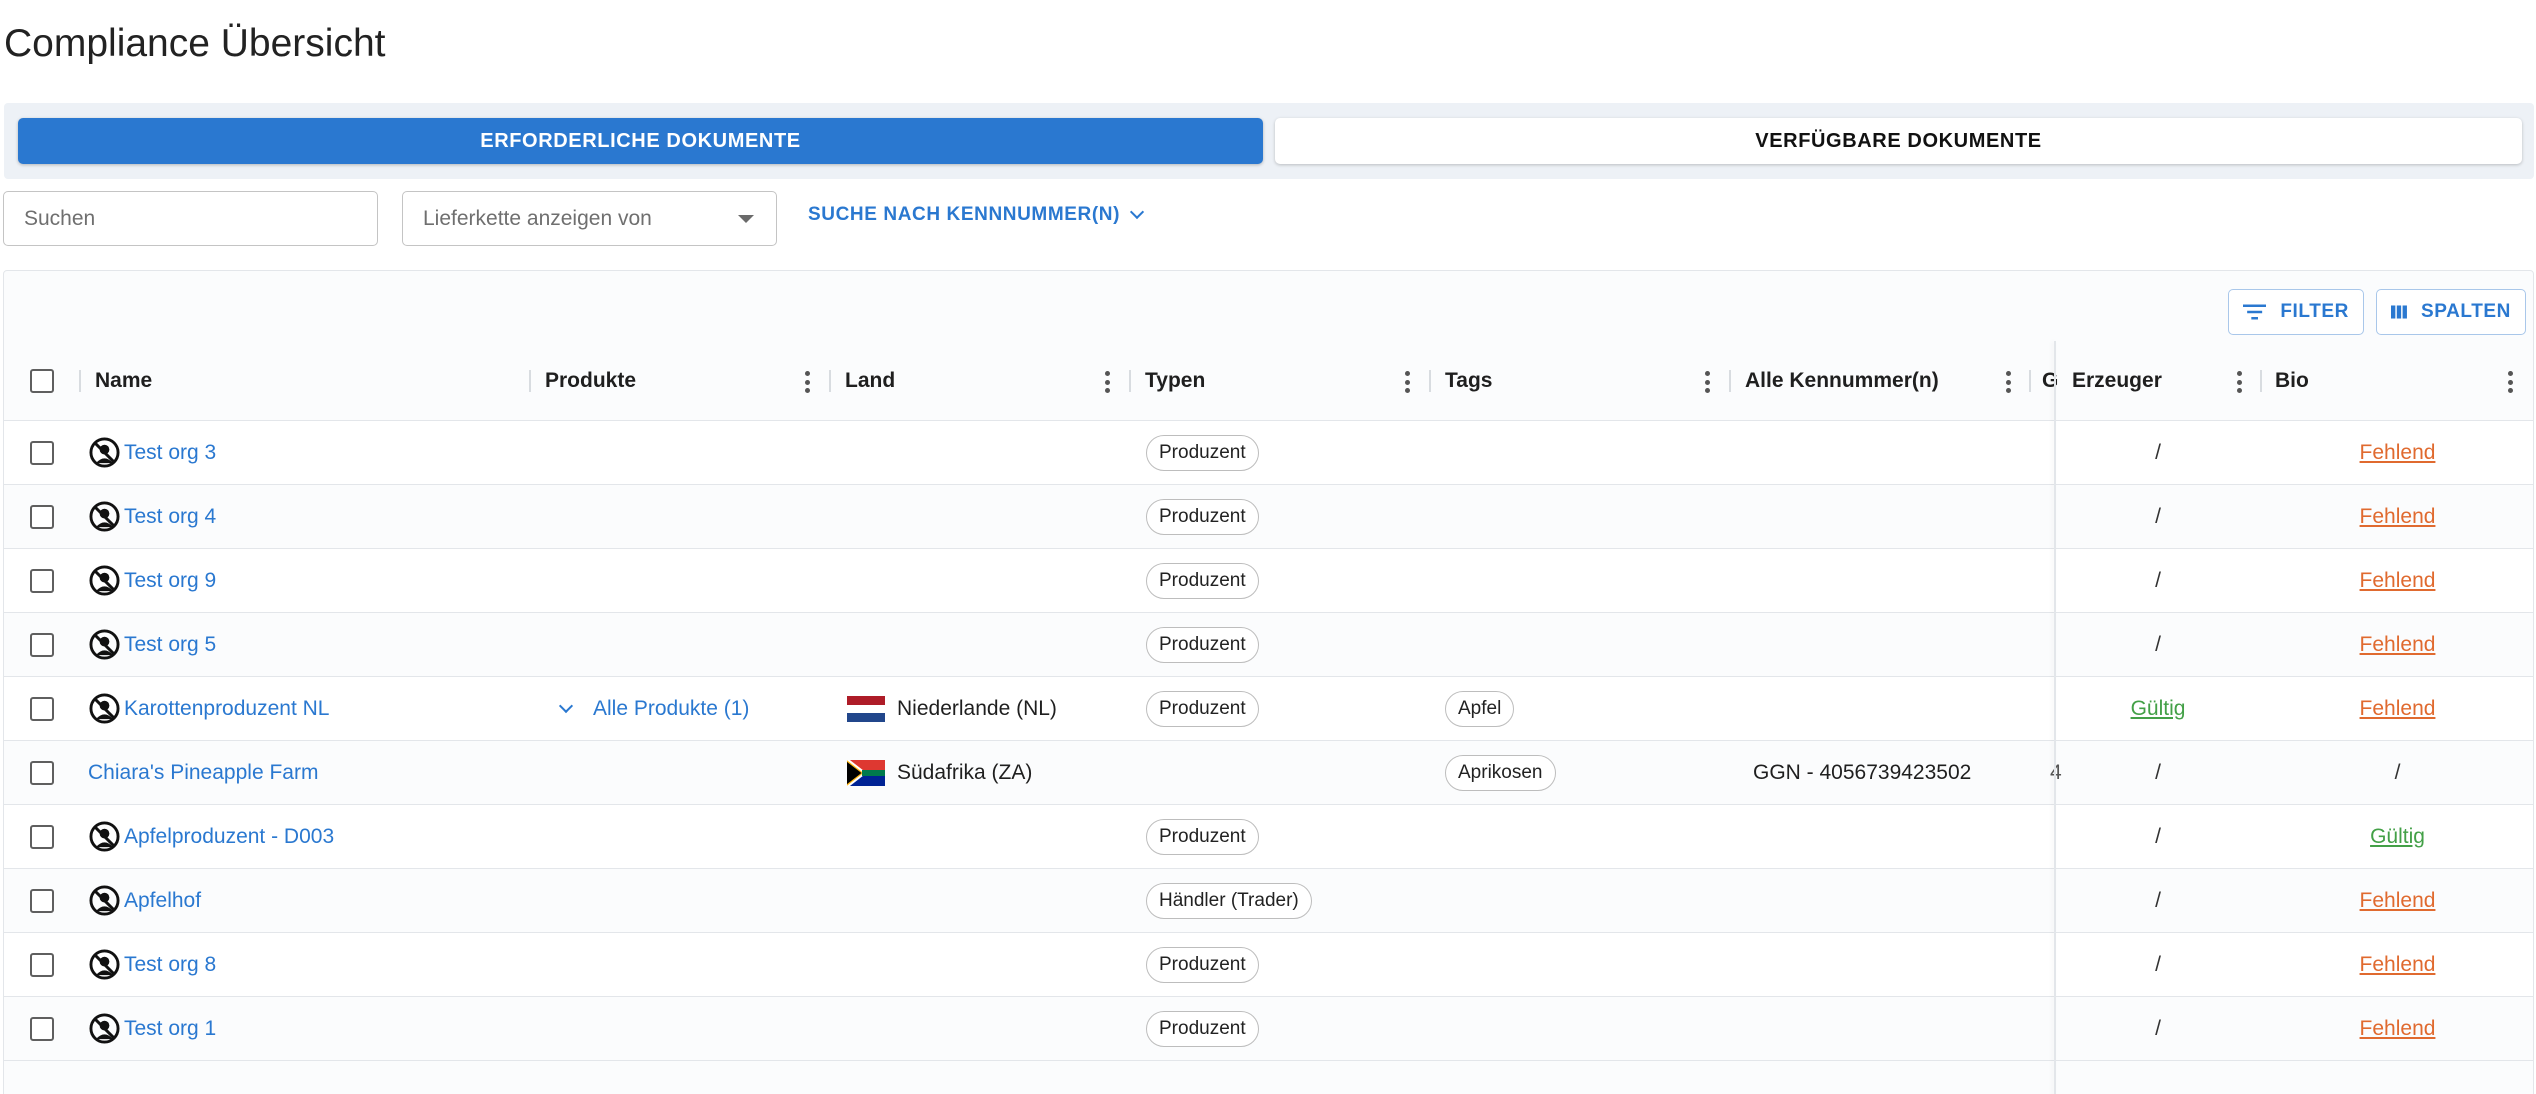  I want to click on select-all-checkbox, so click(42, 380).